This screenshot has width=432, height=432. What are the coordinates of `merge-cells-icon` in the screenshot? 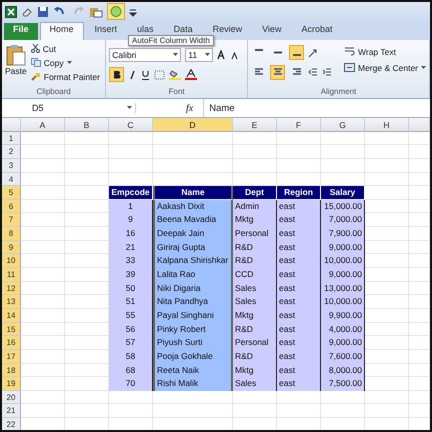 It's located at (349, 67).